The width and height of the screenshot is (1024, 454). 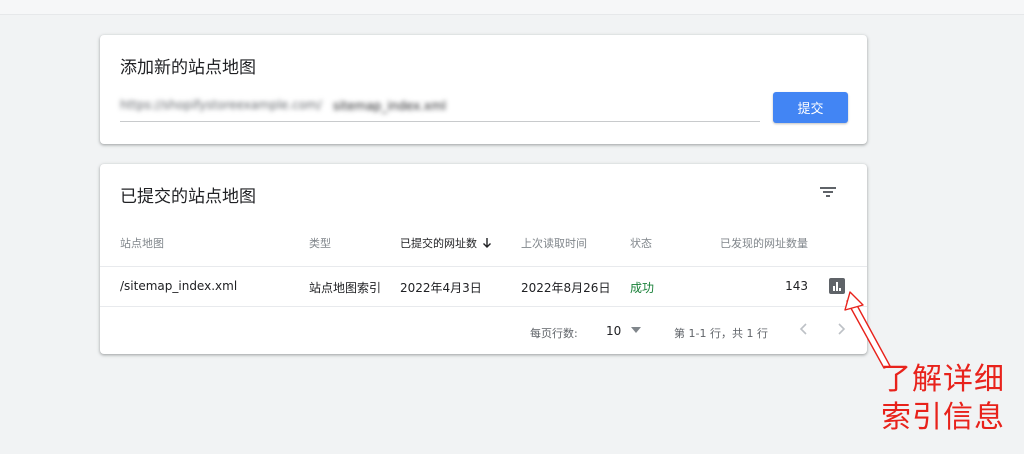 What do you see at coordinates (179, 286) in the screenshot?
I see `cell-sitemap: /sitemap_index.xml` at bounding box center [179, 286].